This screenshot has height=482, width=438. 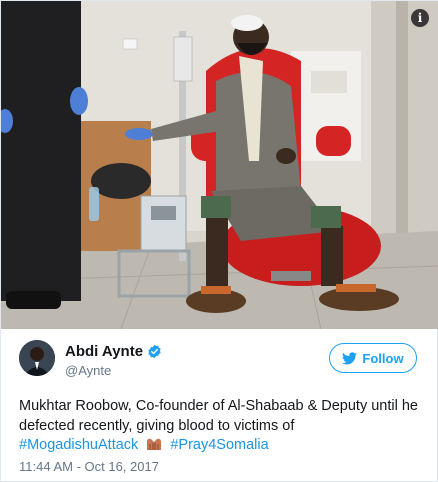 What do you see at coordinates (383, 358) in the screenshot?
I see `follow-button-label: Follow` at bounding box center [383, 358].